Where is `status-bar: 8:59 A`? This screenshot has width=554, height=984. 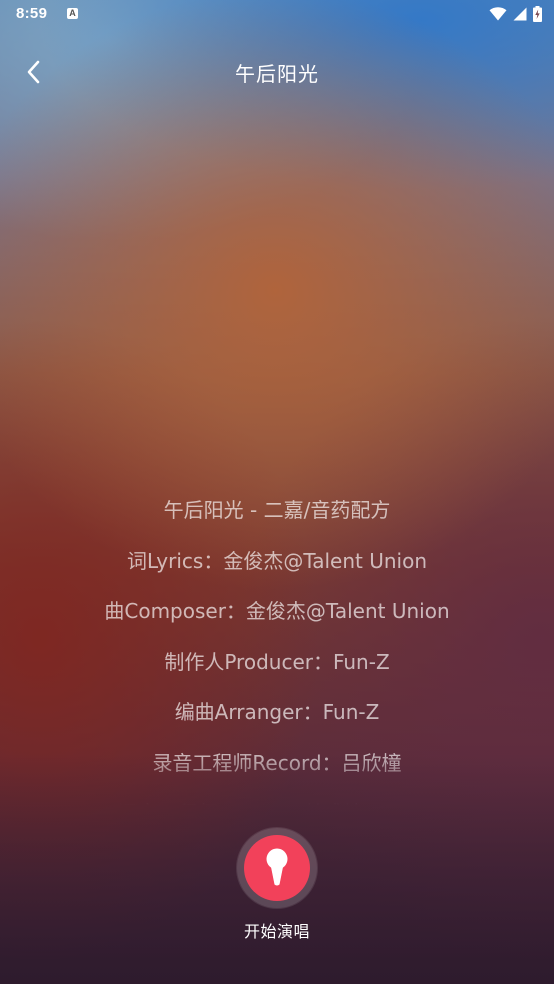
status-bar: 8:59 A is located at coordinates (277, 15).